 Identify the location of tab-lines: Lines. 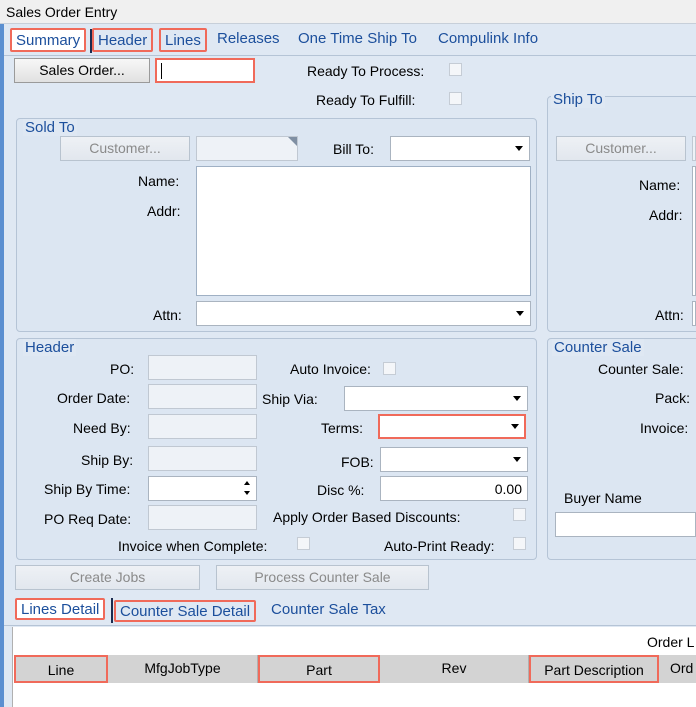
(183, 40).